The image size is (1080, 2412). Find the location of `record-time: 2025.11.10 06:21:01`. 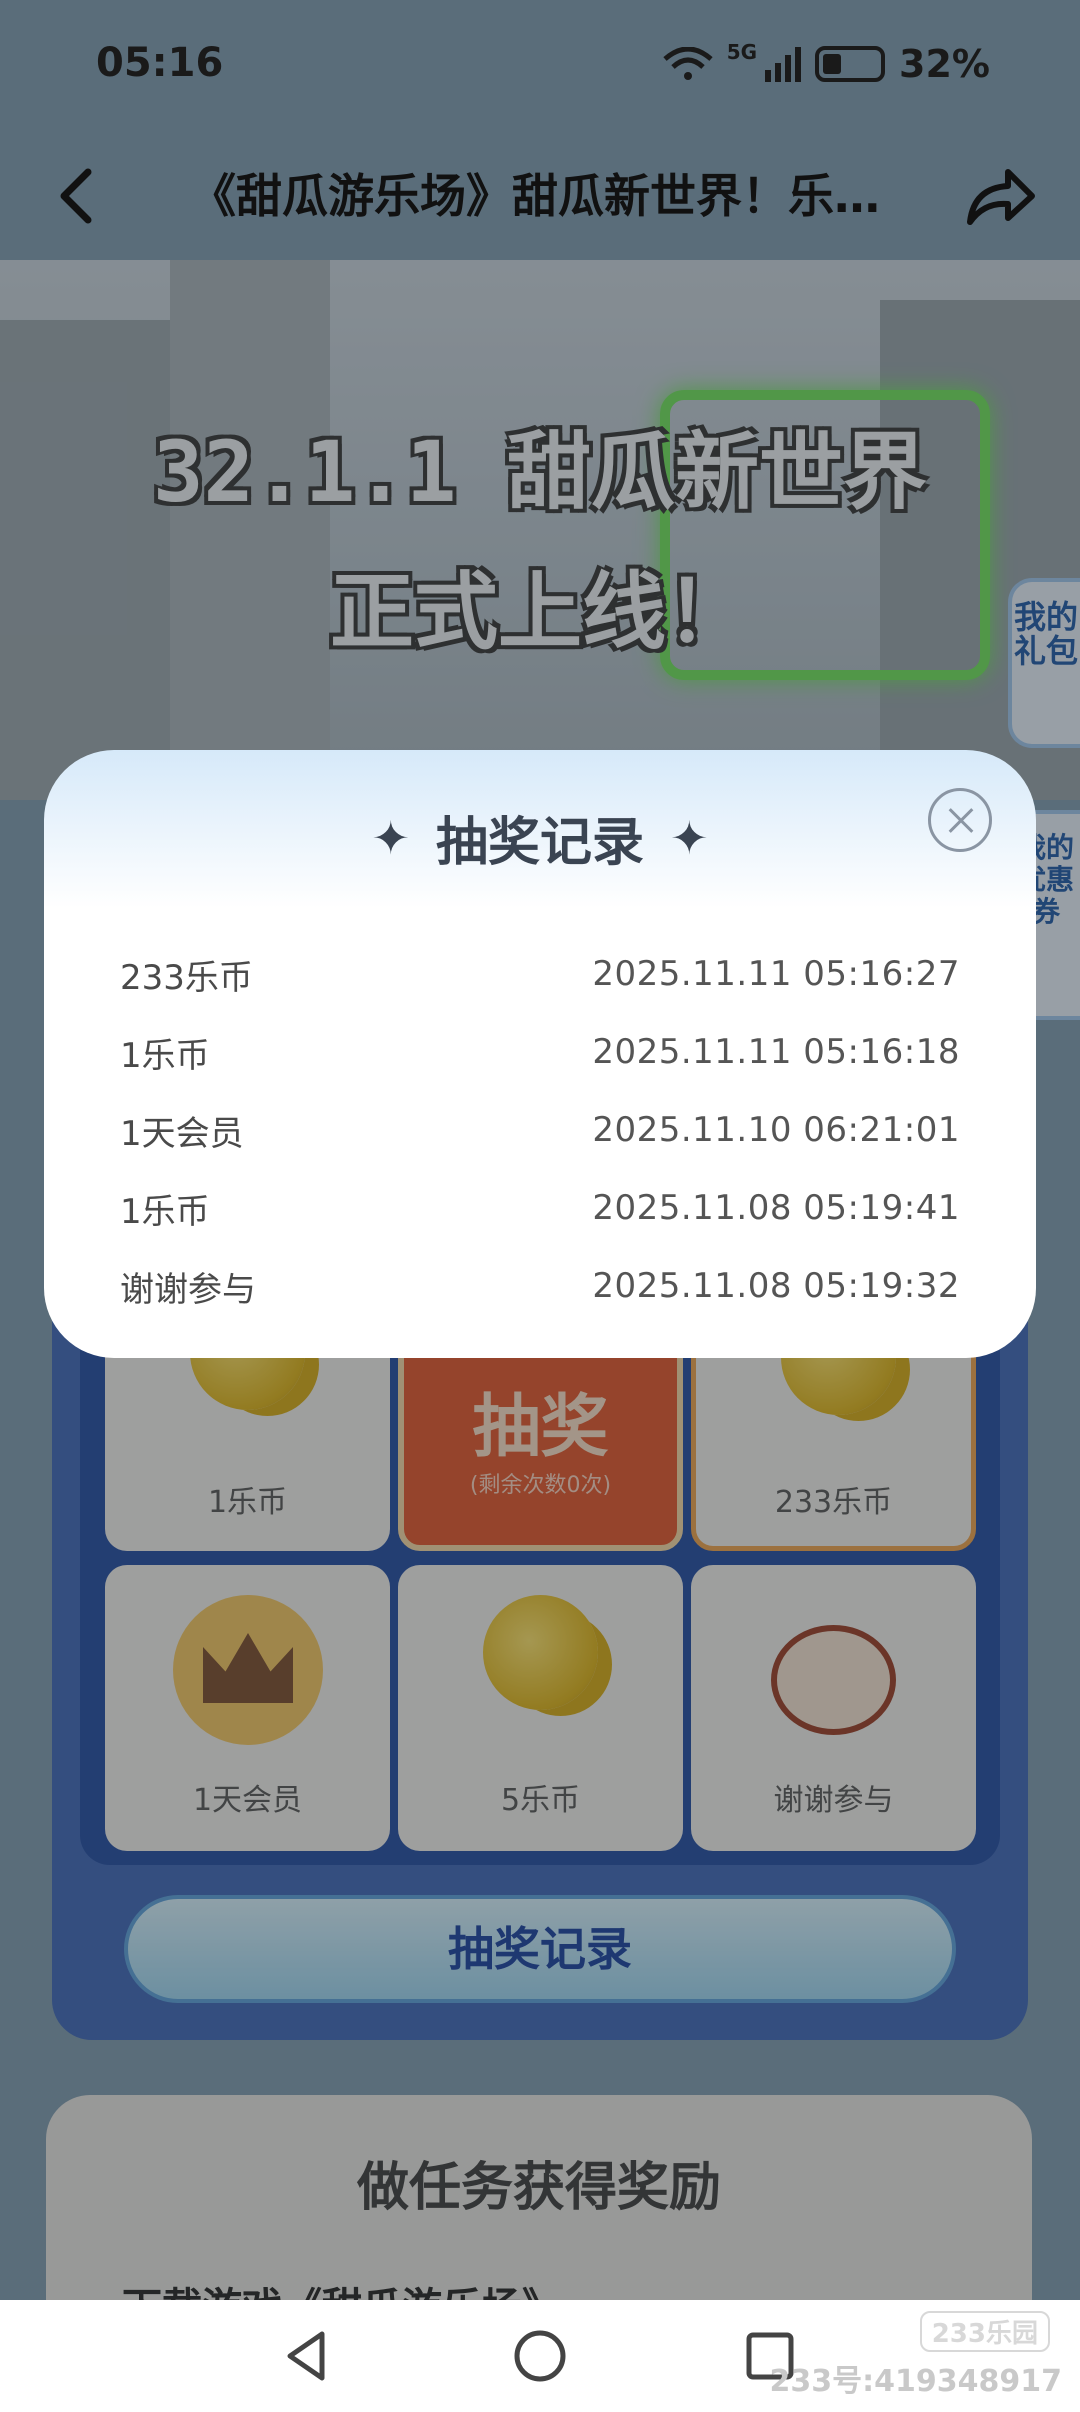

record-time: 2025.11.10 06:21:01 is located at coordinates (776, 1130).